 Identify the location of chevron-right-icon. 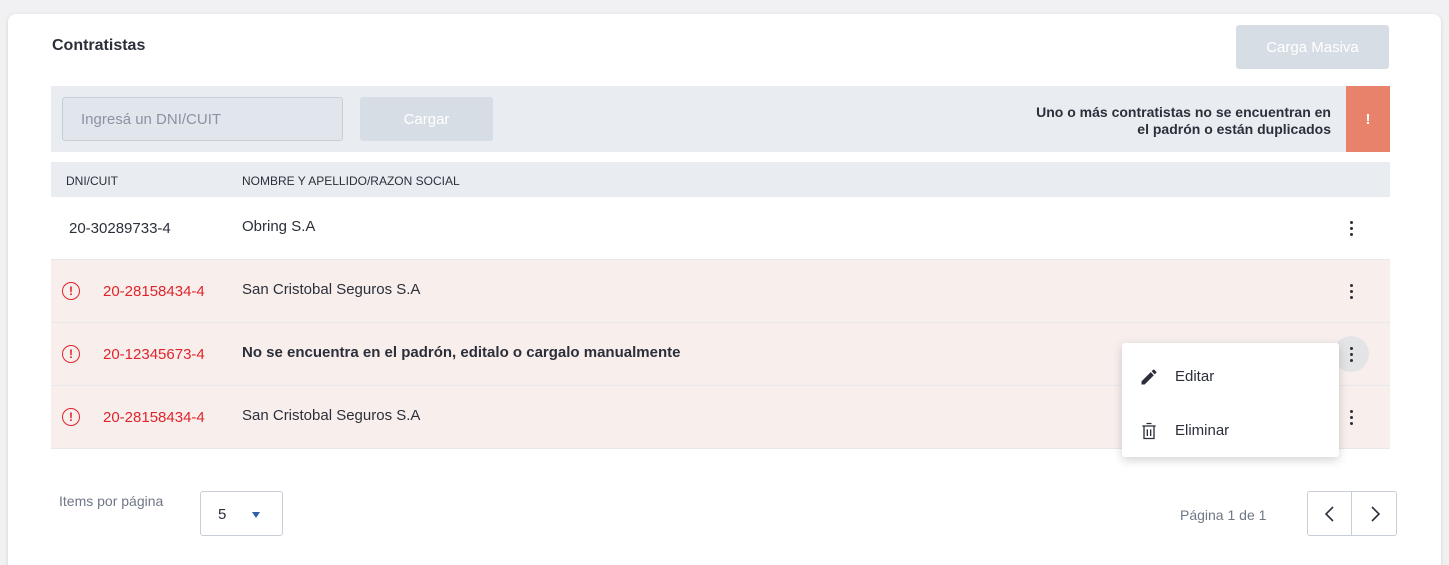
(1376, 513).